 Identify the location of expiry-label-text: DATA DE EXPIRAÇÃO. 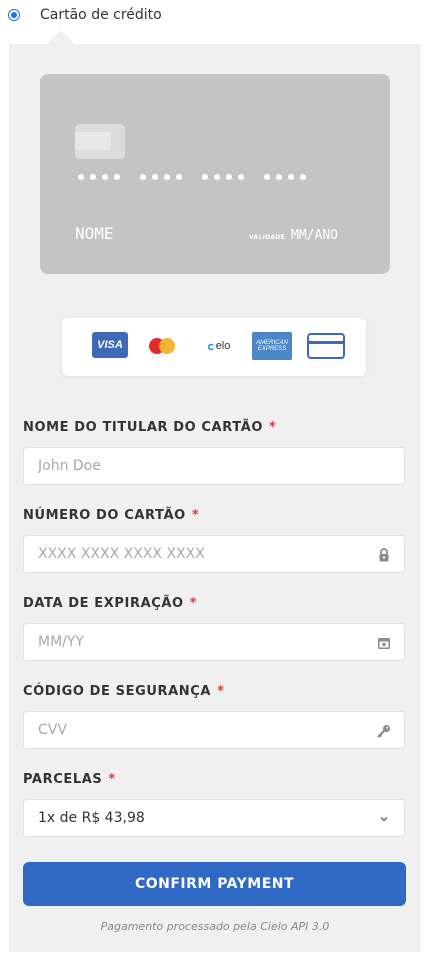
(103, 603).